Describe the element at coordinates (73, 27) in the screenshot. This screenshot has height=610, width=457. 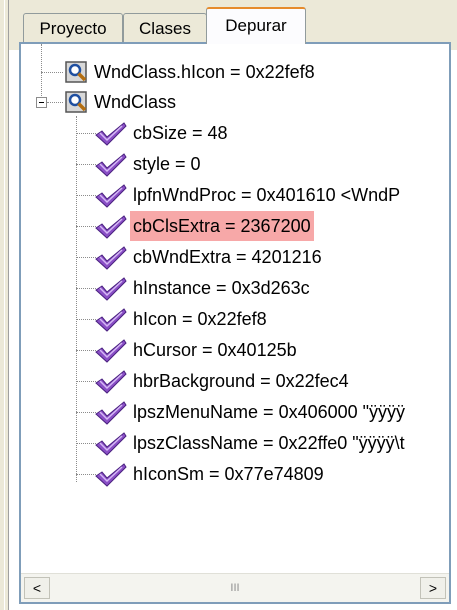
I see `tab-proyecto: Proyecto` at that location.